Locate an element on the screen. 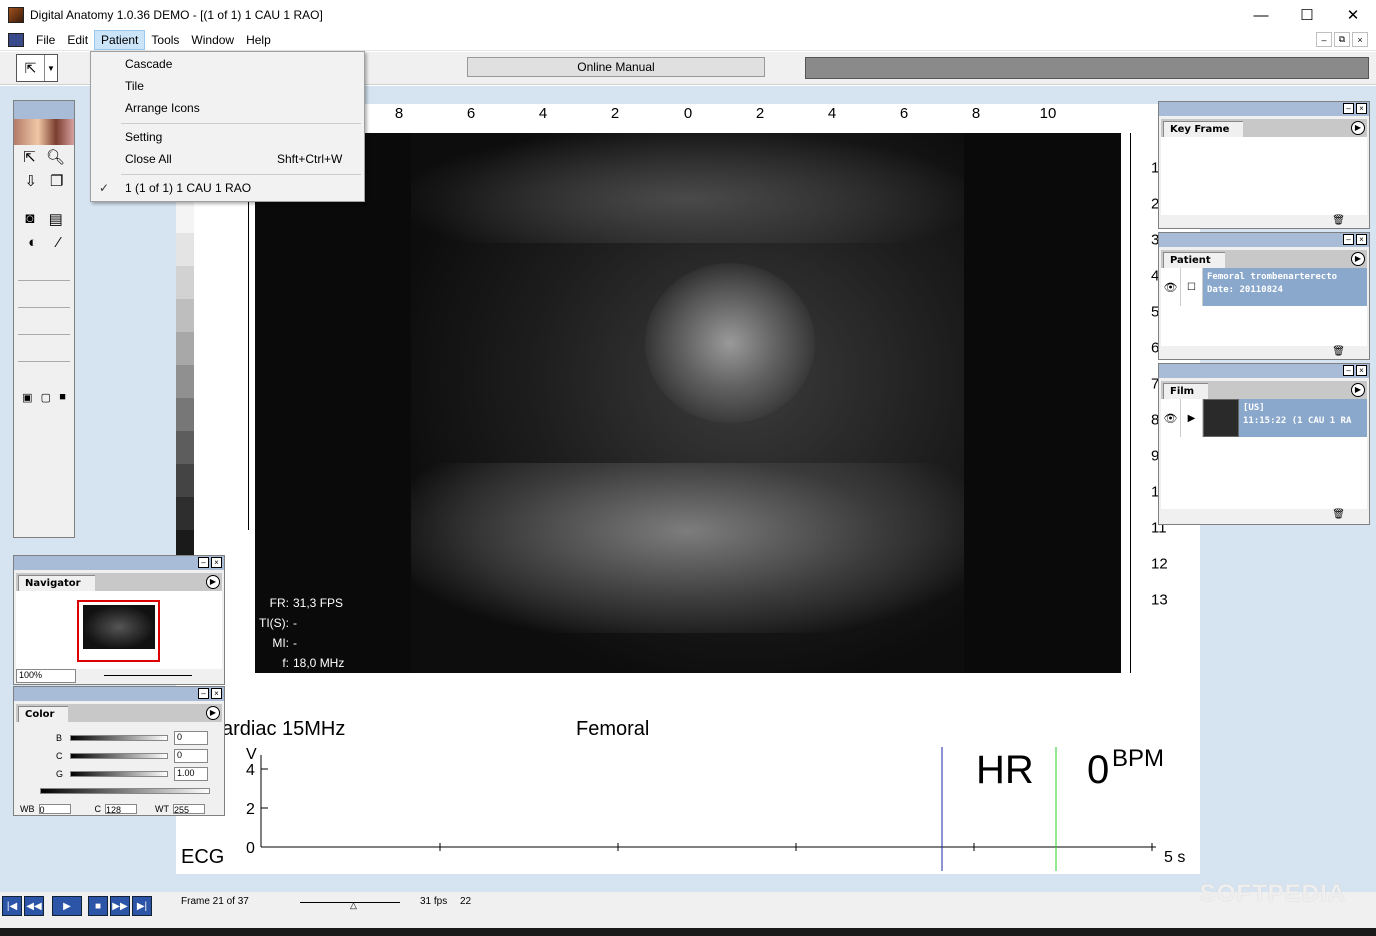 This screenshot has width=1376, height=936. play-button: ▶ is located at coordinates (67, 906).